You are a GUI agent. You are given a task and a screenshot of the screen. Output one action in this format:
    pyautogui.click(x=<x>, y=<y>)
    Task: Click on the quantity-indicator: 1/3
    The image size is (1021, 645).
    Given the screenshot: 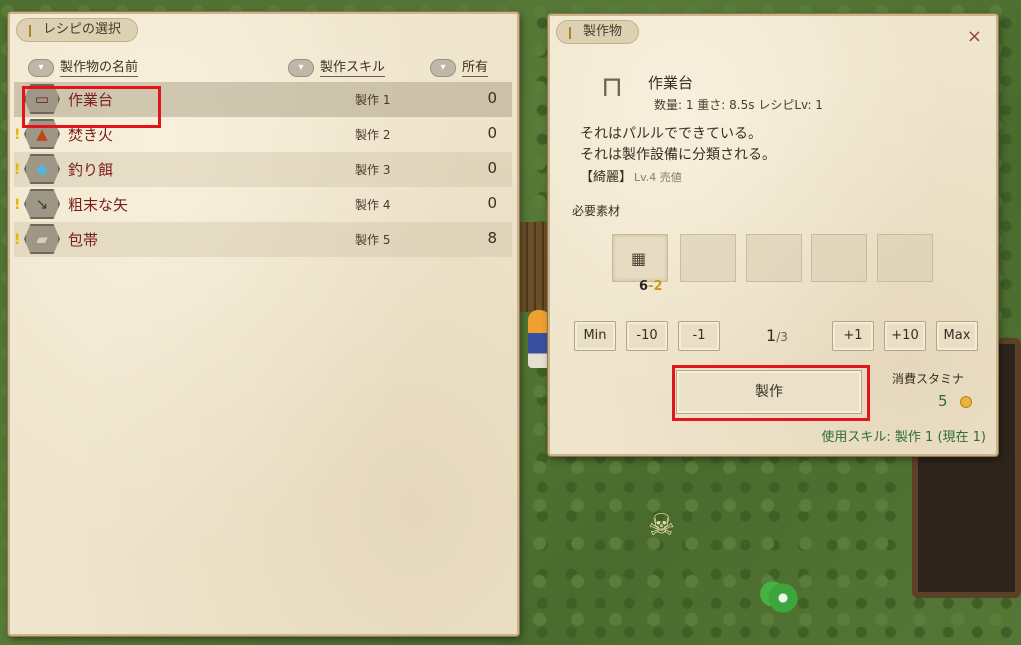 What is the action you would take?
    pyautogui.click(x=777, y=335)
    